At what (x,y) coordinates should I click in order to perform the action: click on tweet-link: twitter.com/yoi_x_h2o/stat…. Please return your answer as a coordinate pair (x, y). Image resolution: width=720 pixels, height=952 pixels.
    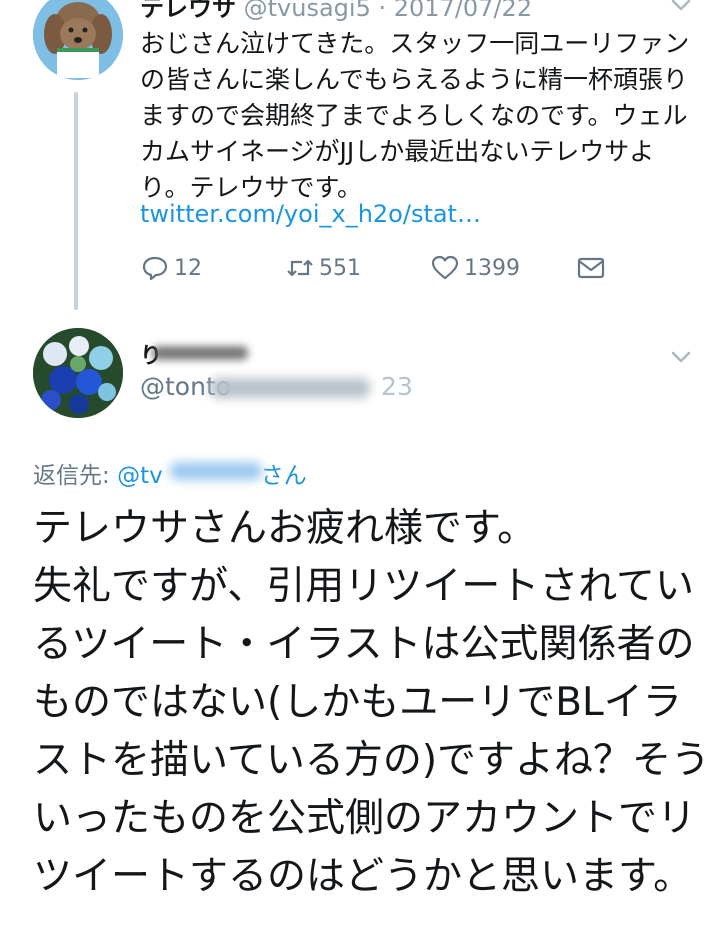
    Looking at the image, I should click on (310, 214).